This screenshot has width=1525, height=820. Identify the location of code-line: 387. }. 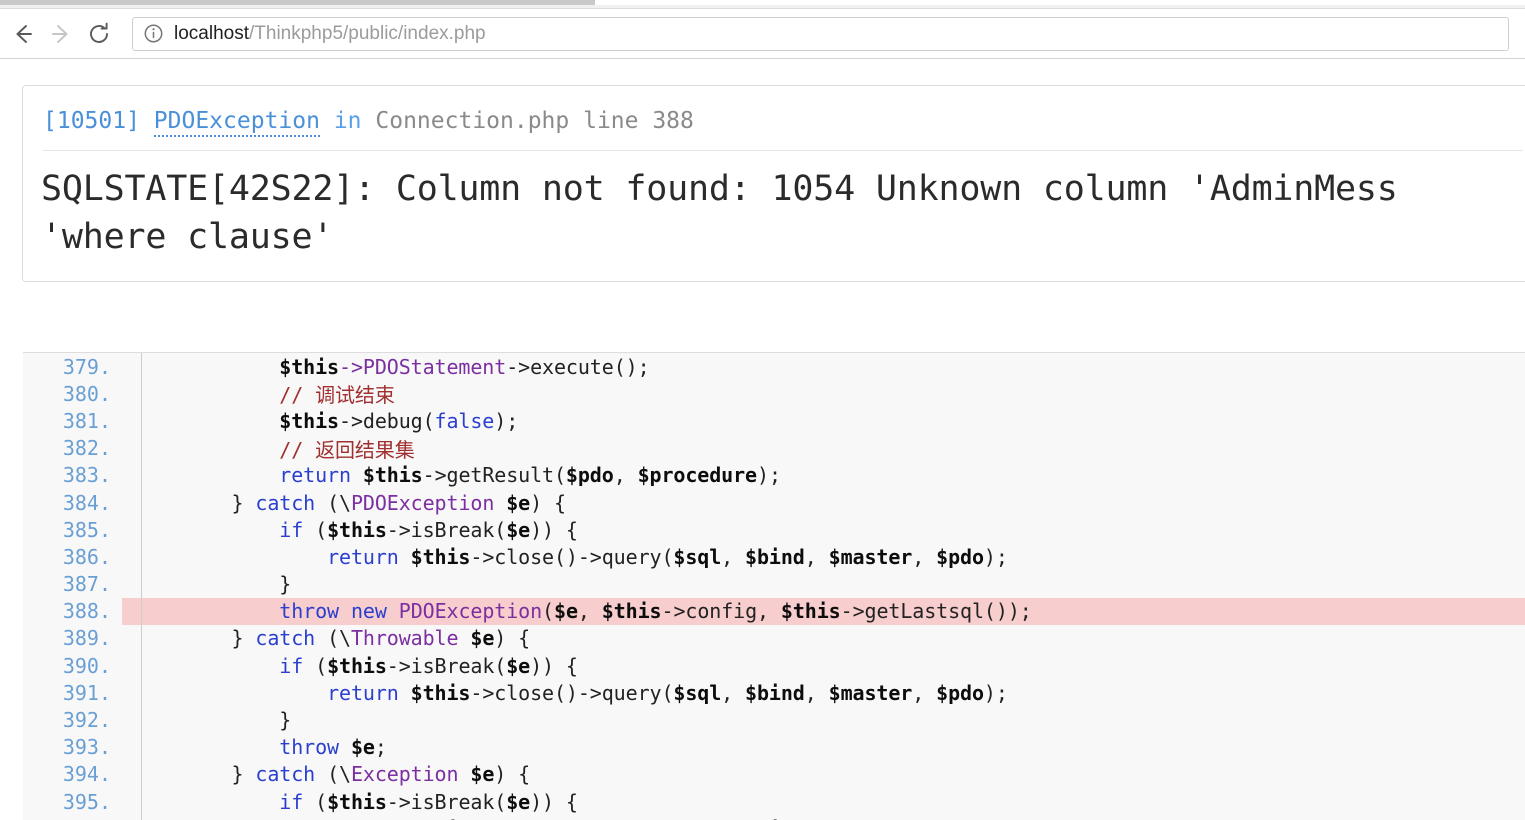
(774, 584).